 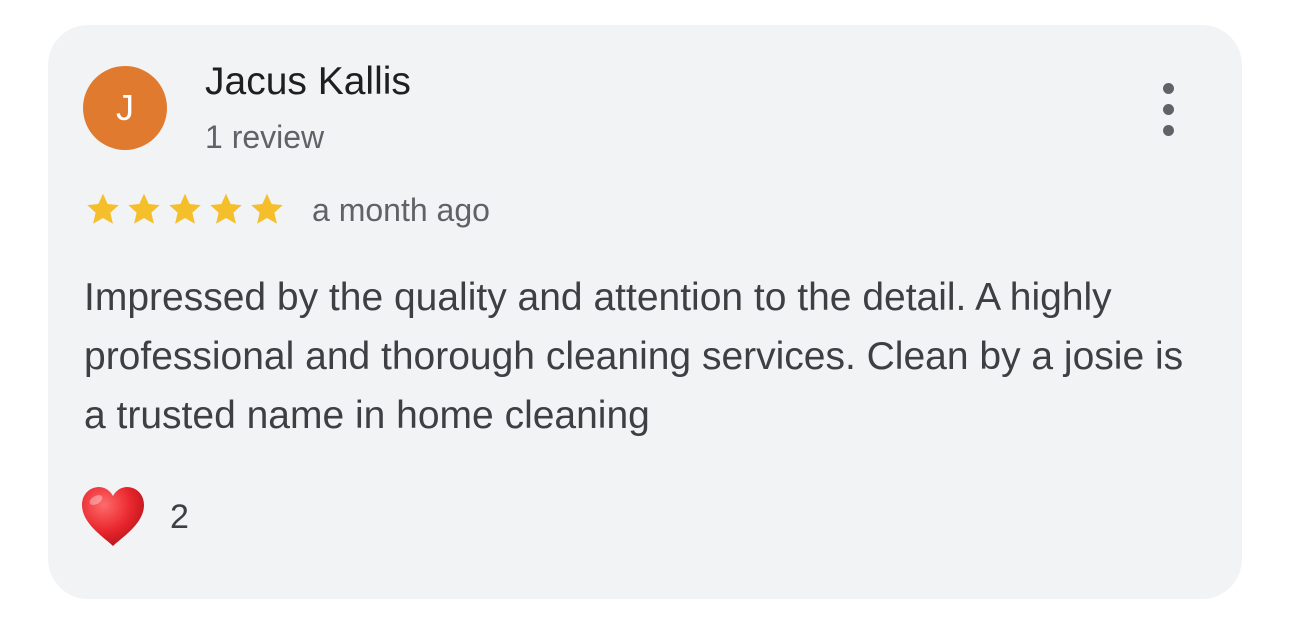 I want to click on heart-icon, so click(x=113, y=517).